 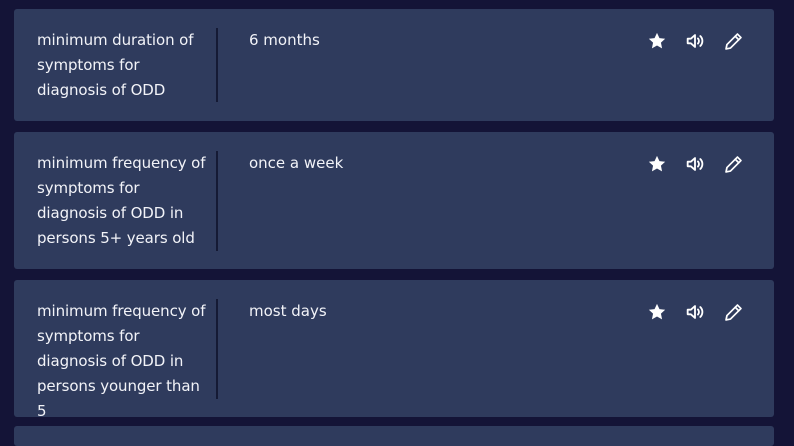 I want to click on term-card-partial, so click(x=394, y=436).